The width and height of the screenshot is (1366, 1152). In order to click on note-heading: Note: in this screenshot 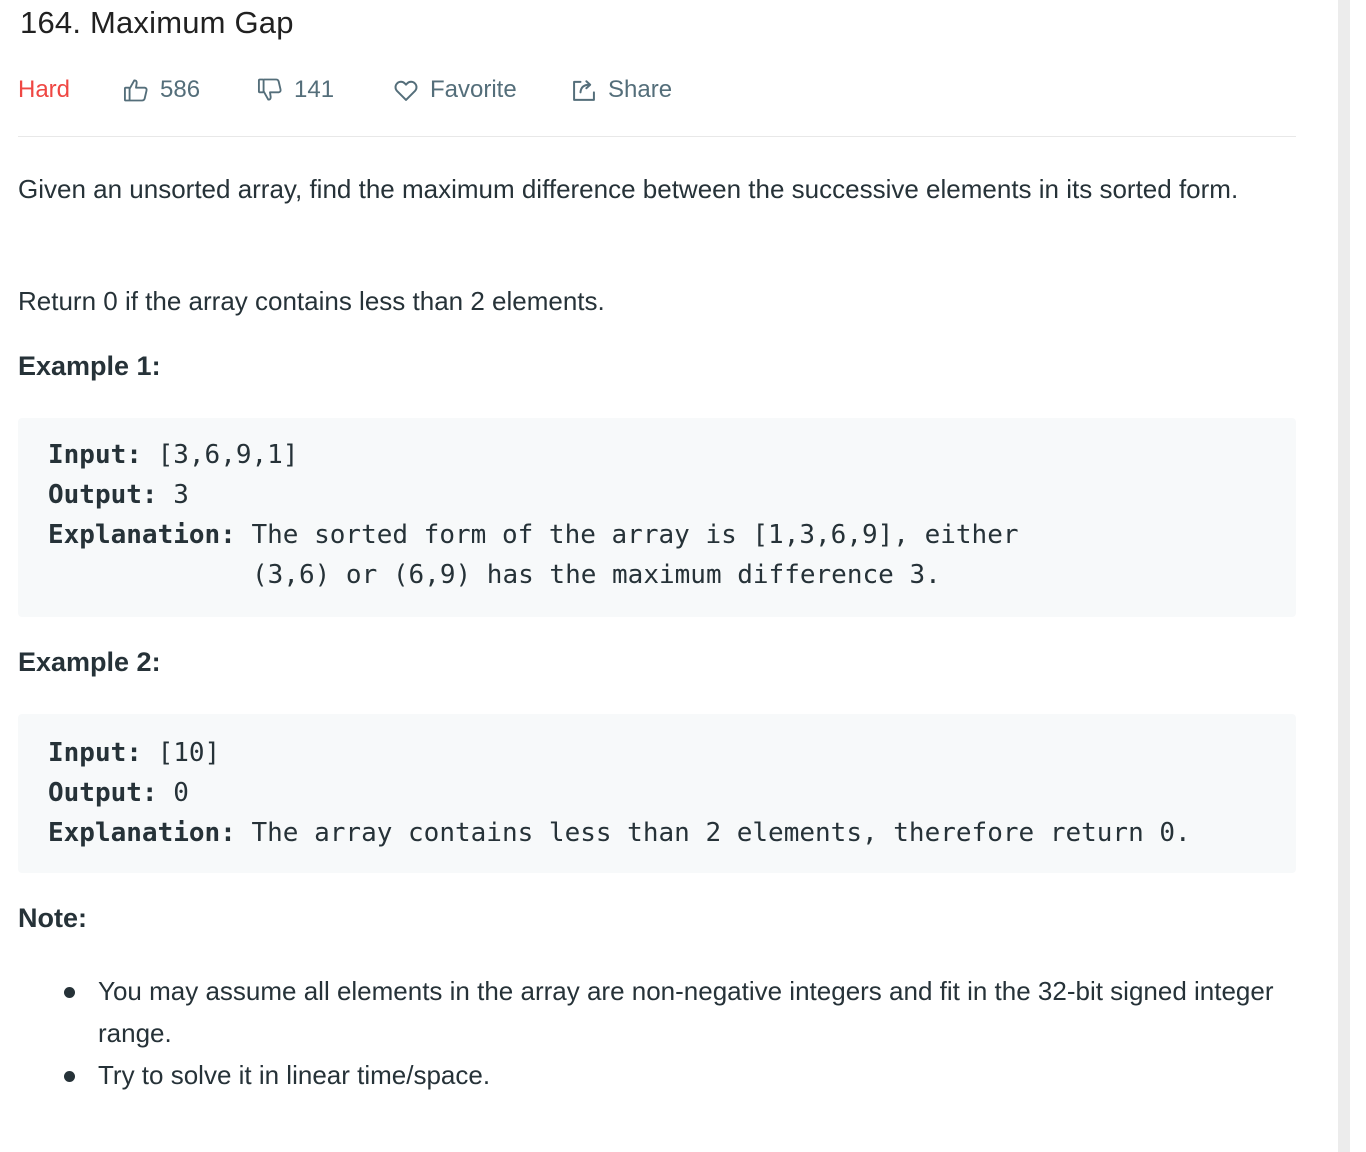, I will do `click(52, 918)`.